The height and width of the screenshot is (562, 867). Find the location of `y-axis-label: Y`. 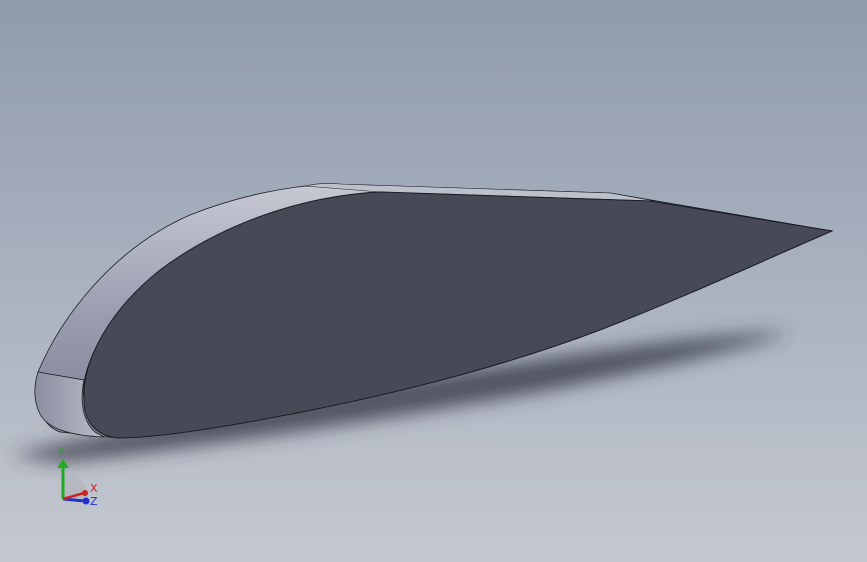

y-axis-label: Y is located at coordinates (61, 451).